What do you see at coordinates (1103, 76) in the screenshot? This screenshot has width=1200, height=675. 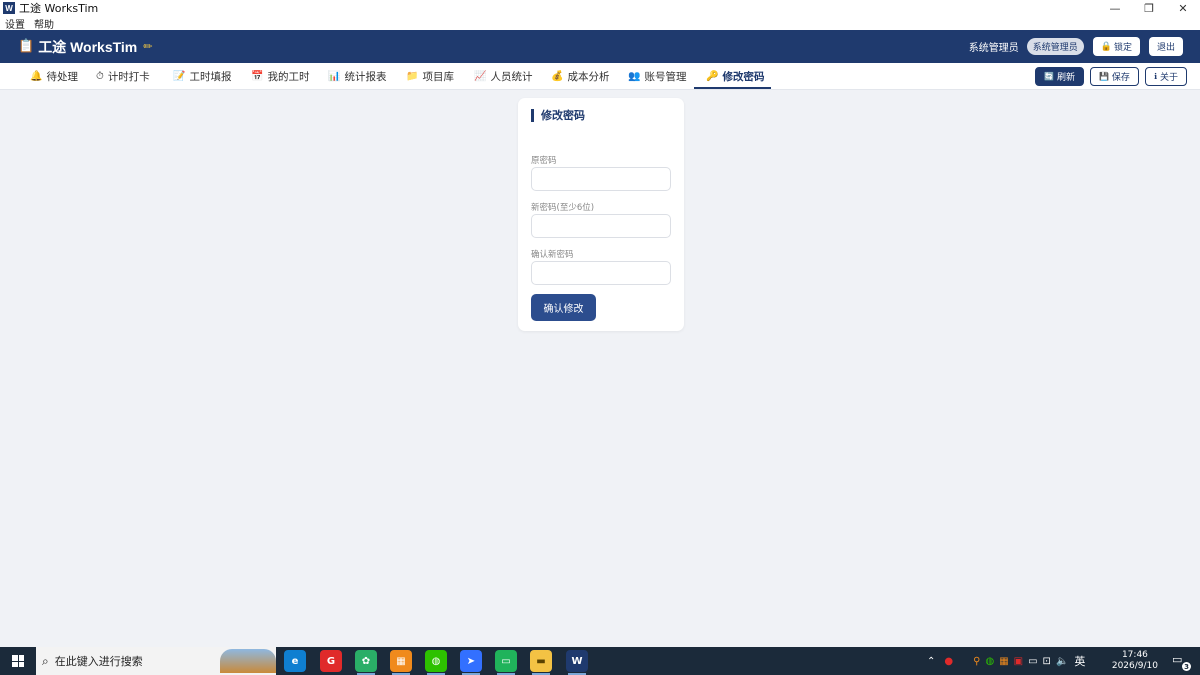 I see `save-icon: 💾` at bounding box center [1103, 76].